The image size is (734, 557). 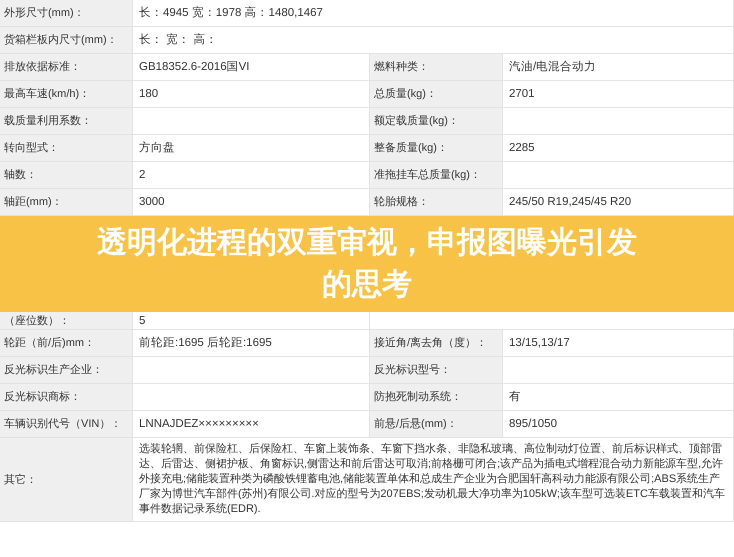 I want to click on field-label: 载质量利用系数：, so click(x=48, y=121).